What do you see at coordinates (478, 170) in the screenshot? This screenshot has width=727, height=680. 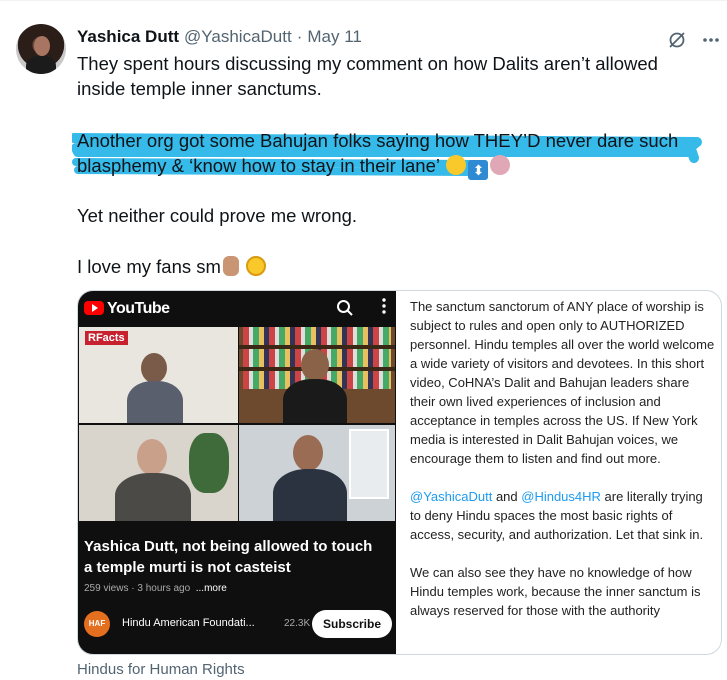 I see `up-down-arrow-emoji: ⬍` at bounding box center [478, 170].